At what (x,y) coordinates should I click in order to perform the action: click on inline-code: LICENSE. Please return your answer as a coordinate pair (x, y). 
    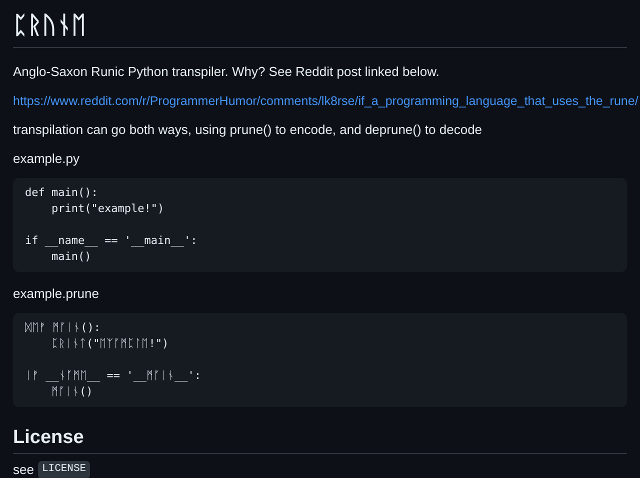
    Looking at the image, I should click on (64, 469).